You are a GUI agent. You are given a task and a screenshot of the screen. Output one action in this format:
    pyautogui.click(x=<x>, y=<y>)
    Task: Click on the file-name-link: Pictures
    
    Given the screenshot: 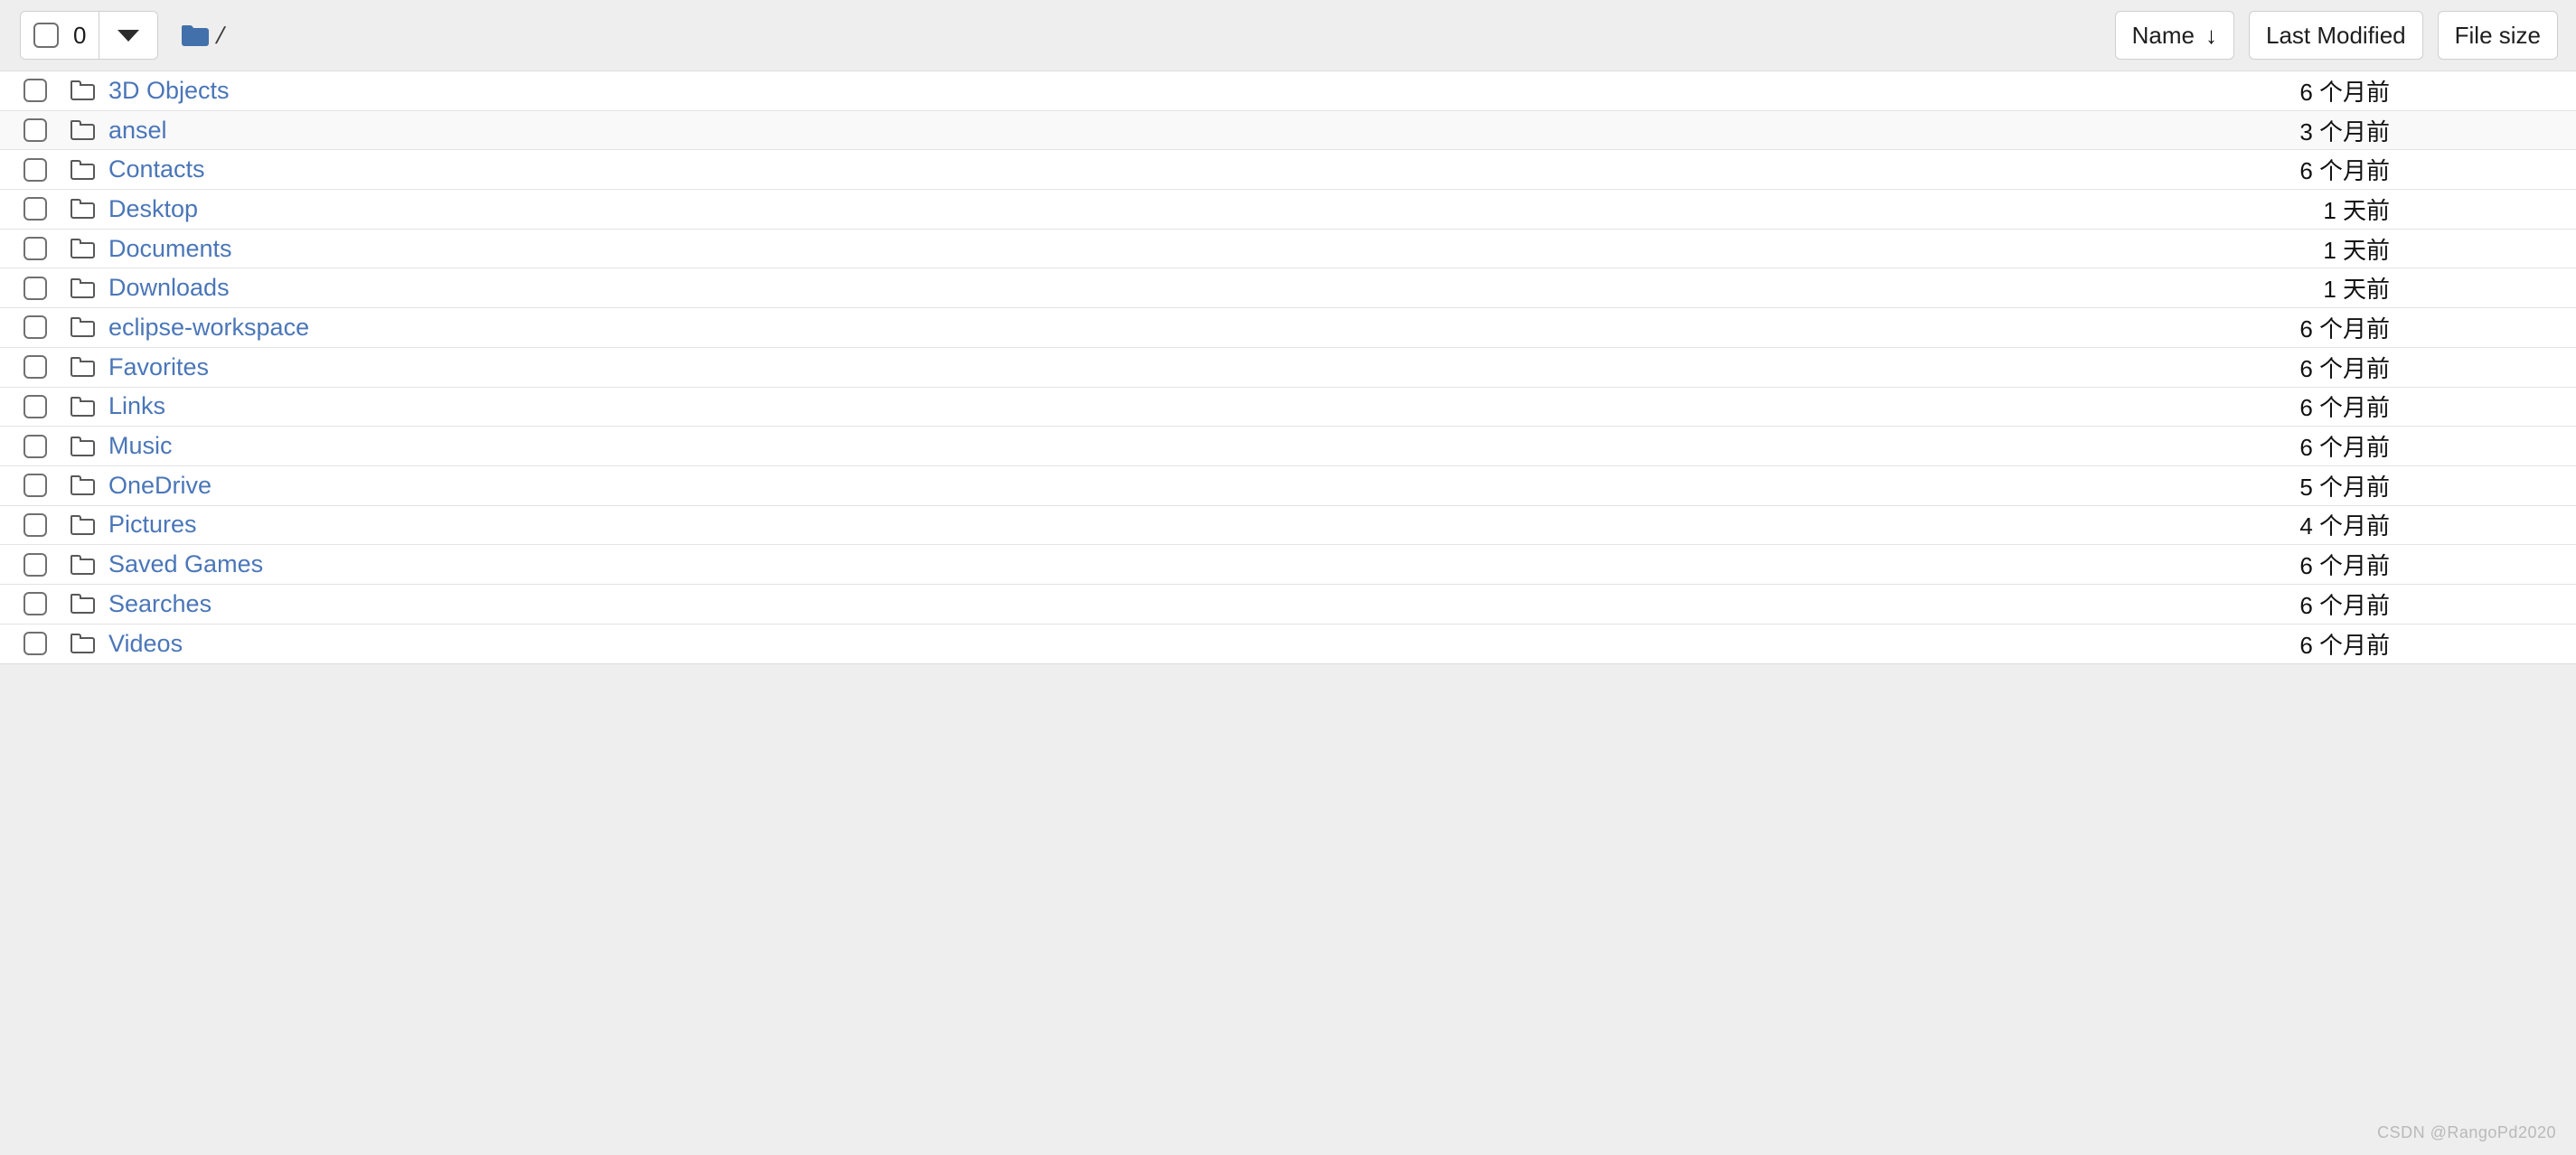 What is the action you would take?
    pyautogui.click(x=152, y=524)
    